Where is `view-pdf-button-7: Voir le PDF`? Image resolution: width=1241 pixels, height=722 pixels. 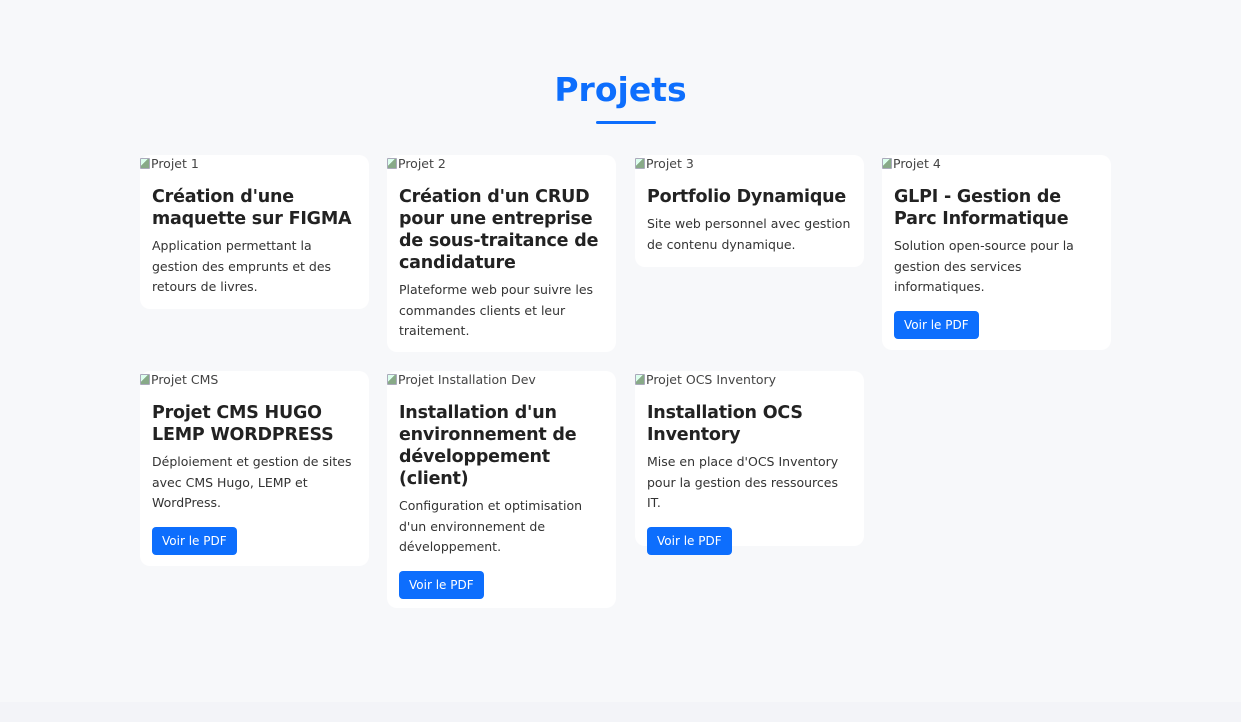
view-pdf-button-7: Voir le PDF is located at coordinates (689, 540).